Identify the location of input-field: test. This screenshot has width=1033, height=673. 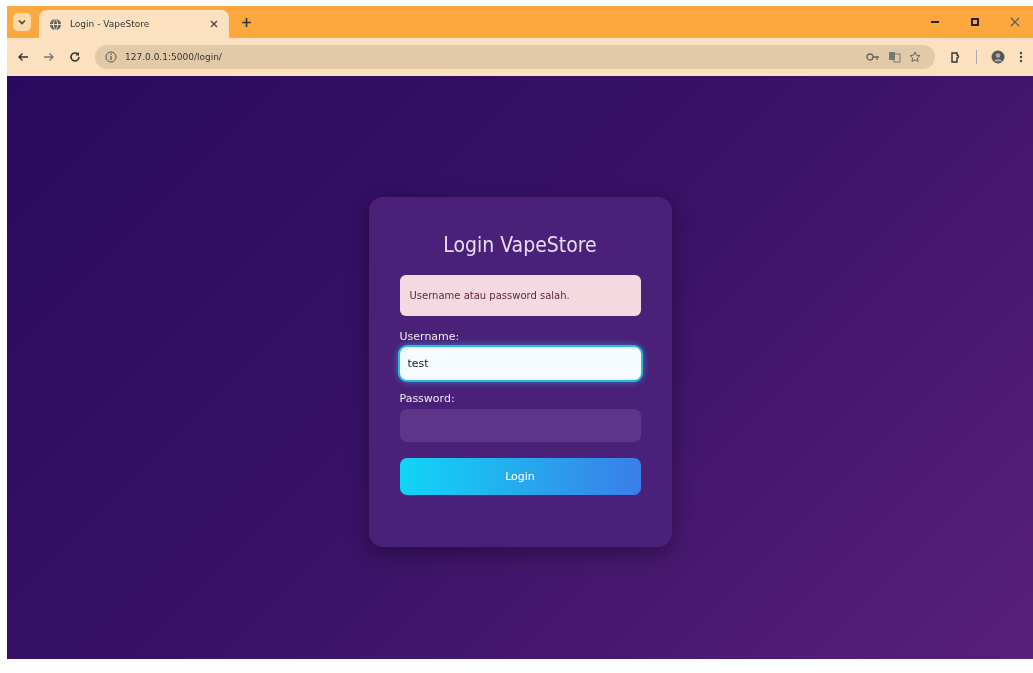
(520, 363).